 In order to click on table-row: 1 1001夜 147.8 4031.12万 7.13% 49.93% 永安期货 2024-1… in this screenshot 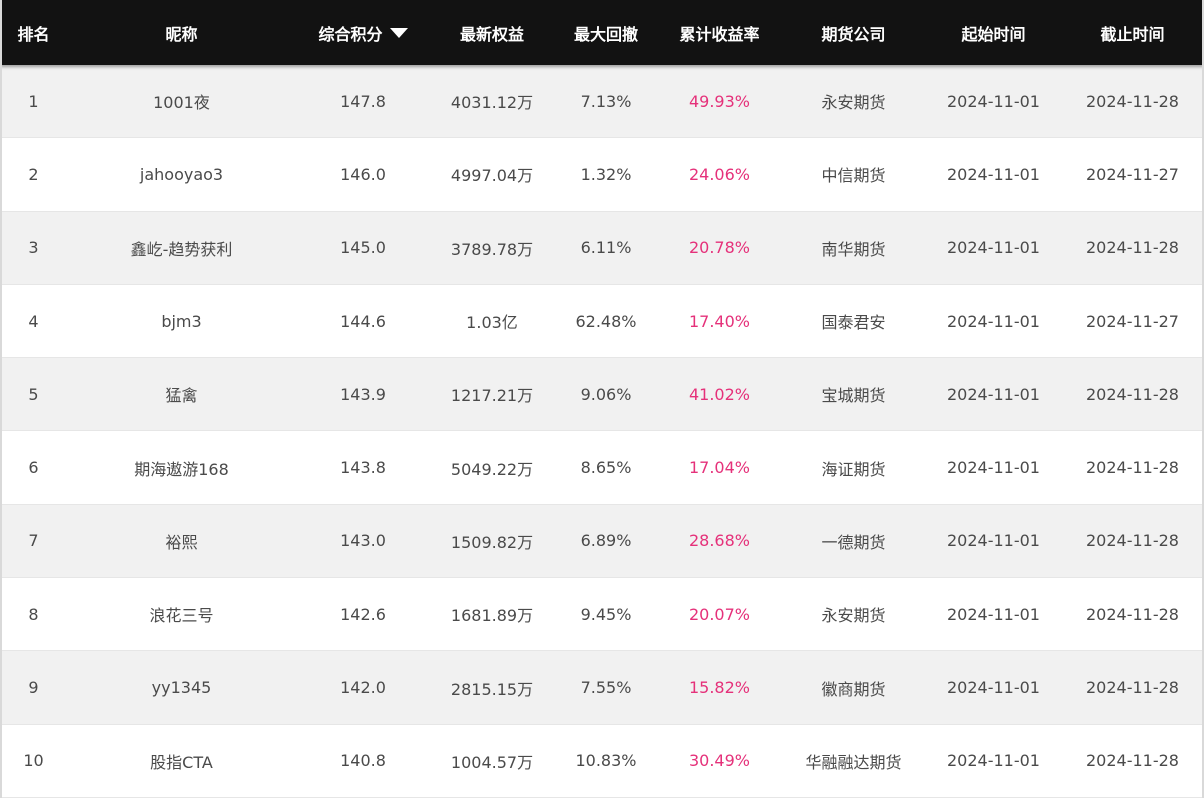, I will do `click(602, 102)`.